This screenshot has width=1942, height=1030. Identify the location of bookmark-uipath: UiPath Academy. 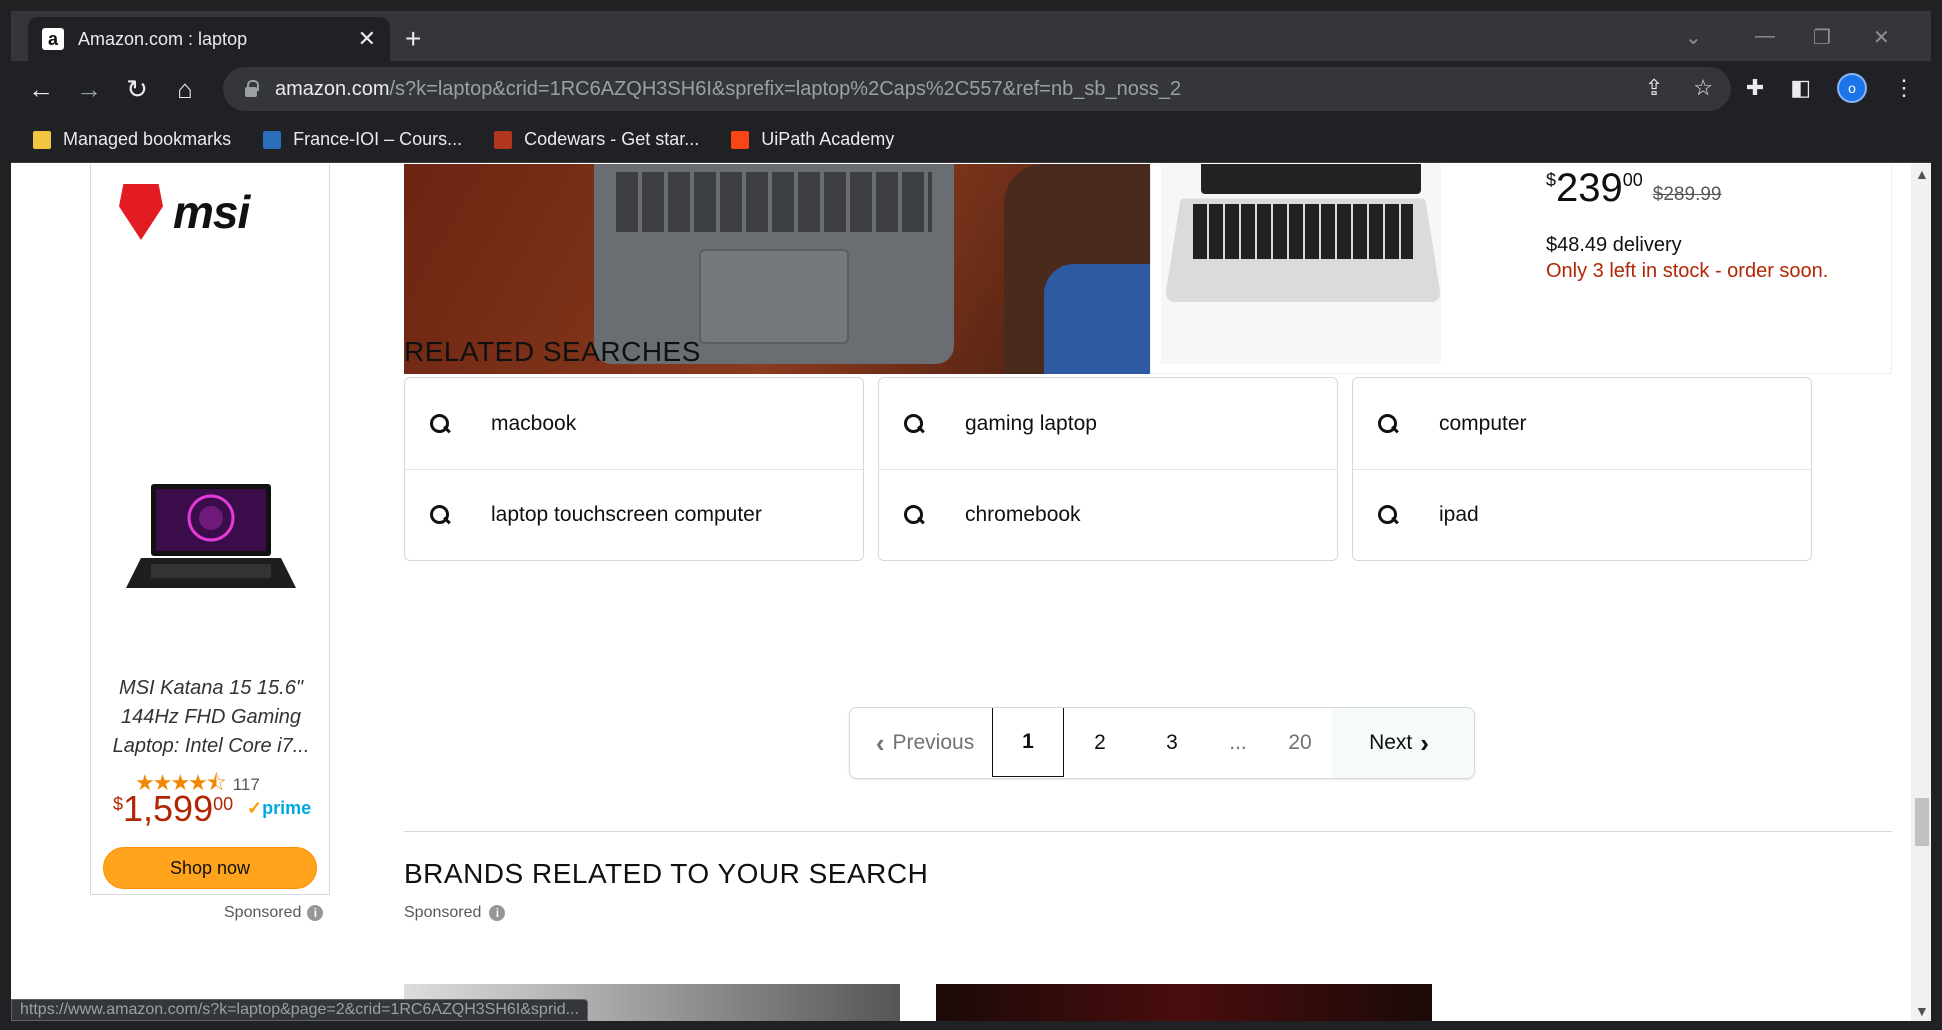
(812, 139).